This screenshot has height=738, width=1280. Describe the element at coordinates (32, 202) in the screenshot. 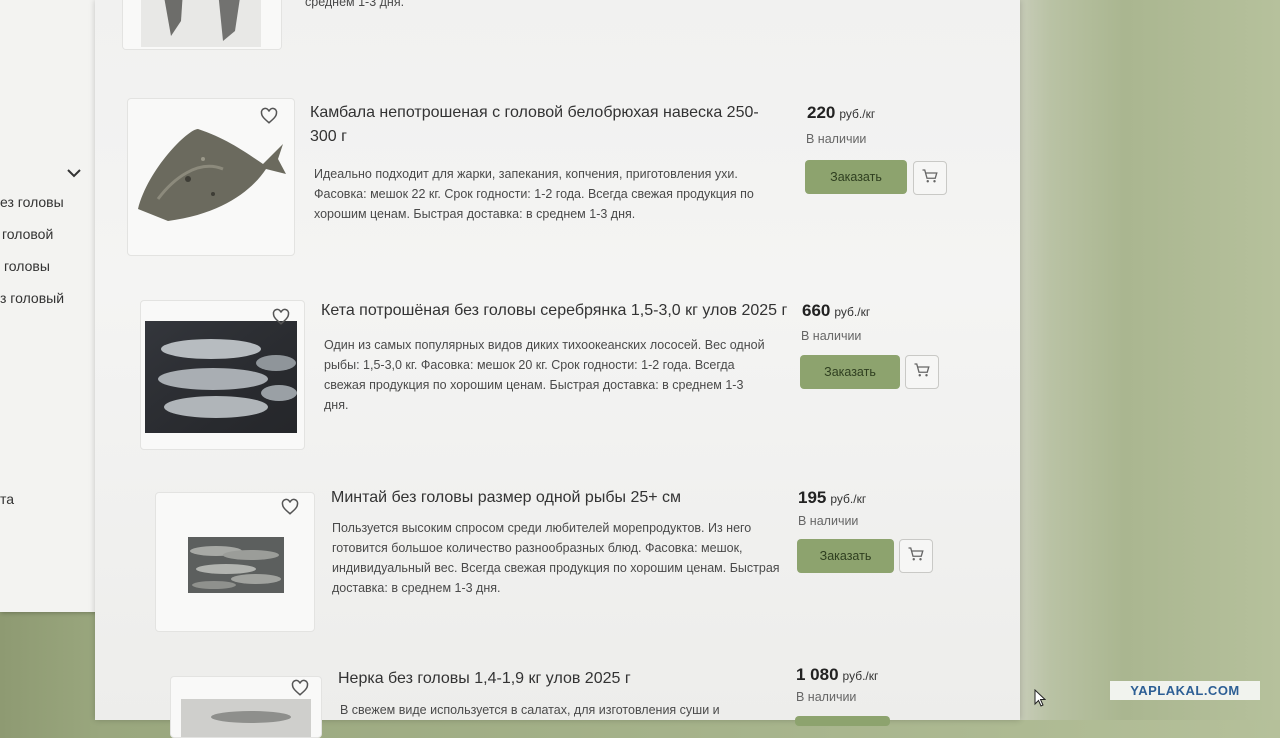

I see `sidebar-item: ез головы` at that location.